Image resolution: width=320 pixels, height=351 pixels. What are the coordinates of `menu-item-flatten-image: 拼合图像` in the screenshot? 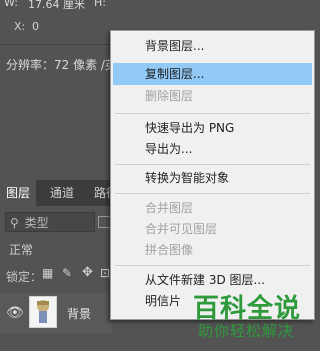 It's located at (212, 250).